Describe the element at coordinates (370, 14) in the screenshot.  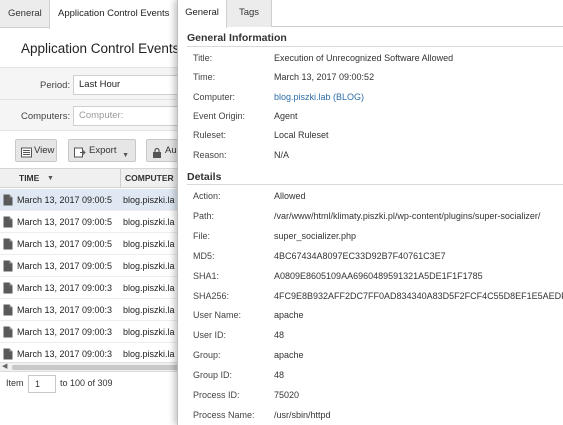
I see `details-tab-bar: General Tags` at that location.